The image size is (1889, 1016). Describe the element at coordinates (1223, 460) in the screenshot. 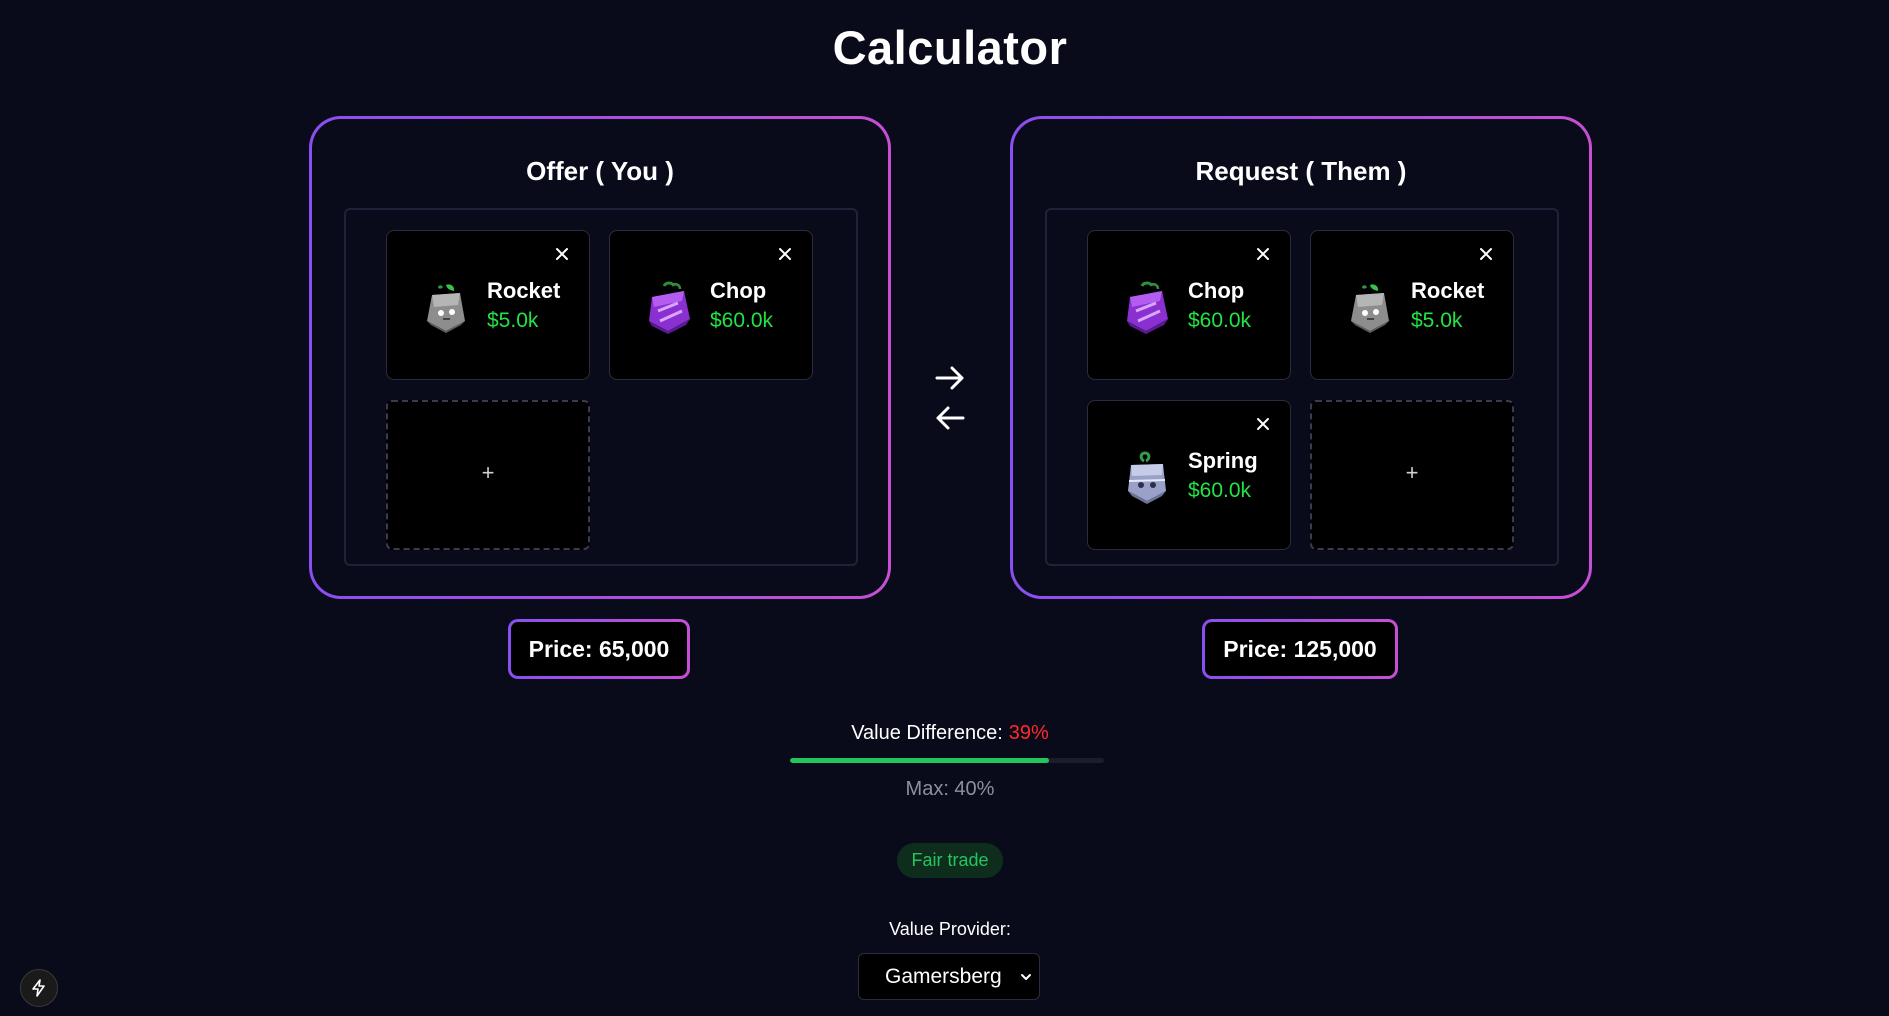

I see `item-name: Spring` at that location.